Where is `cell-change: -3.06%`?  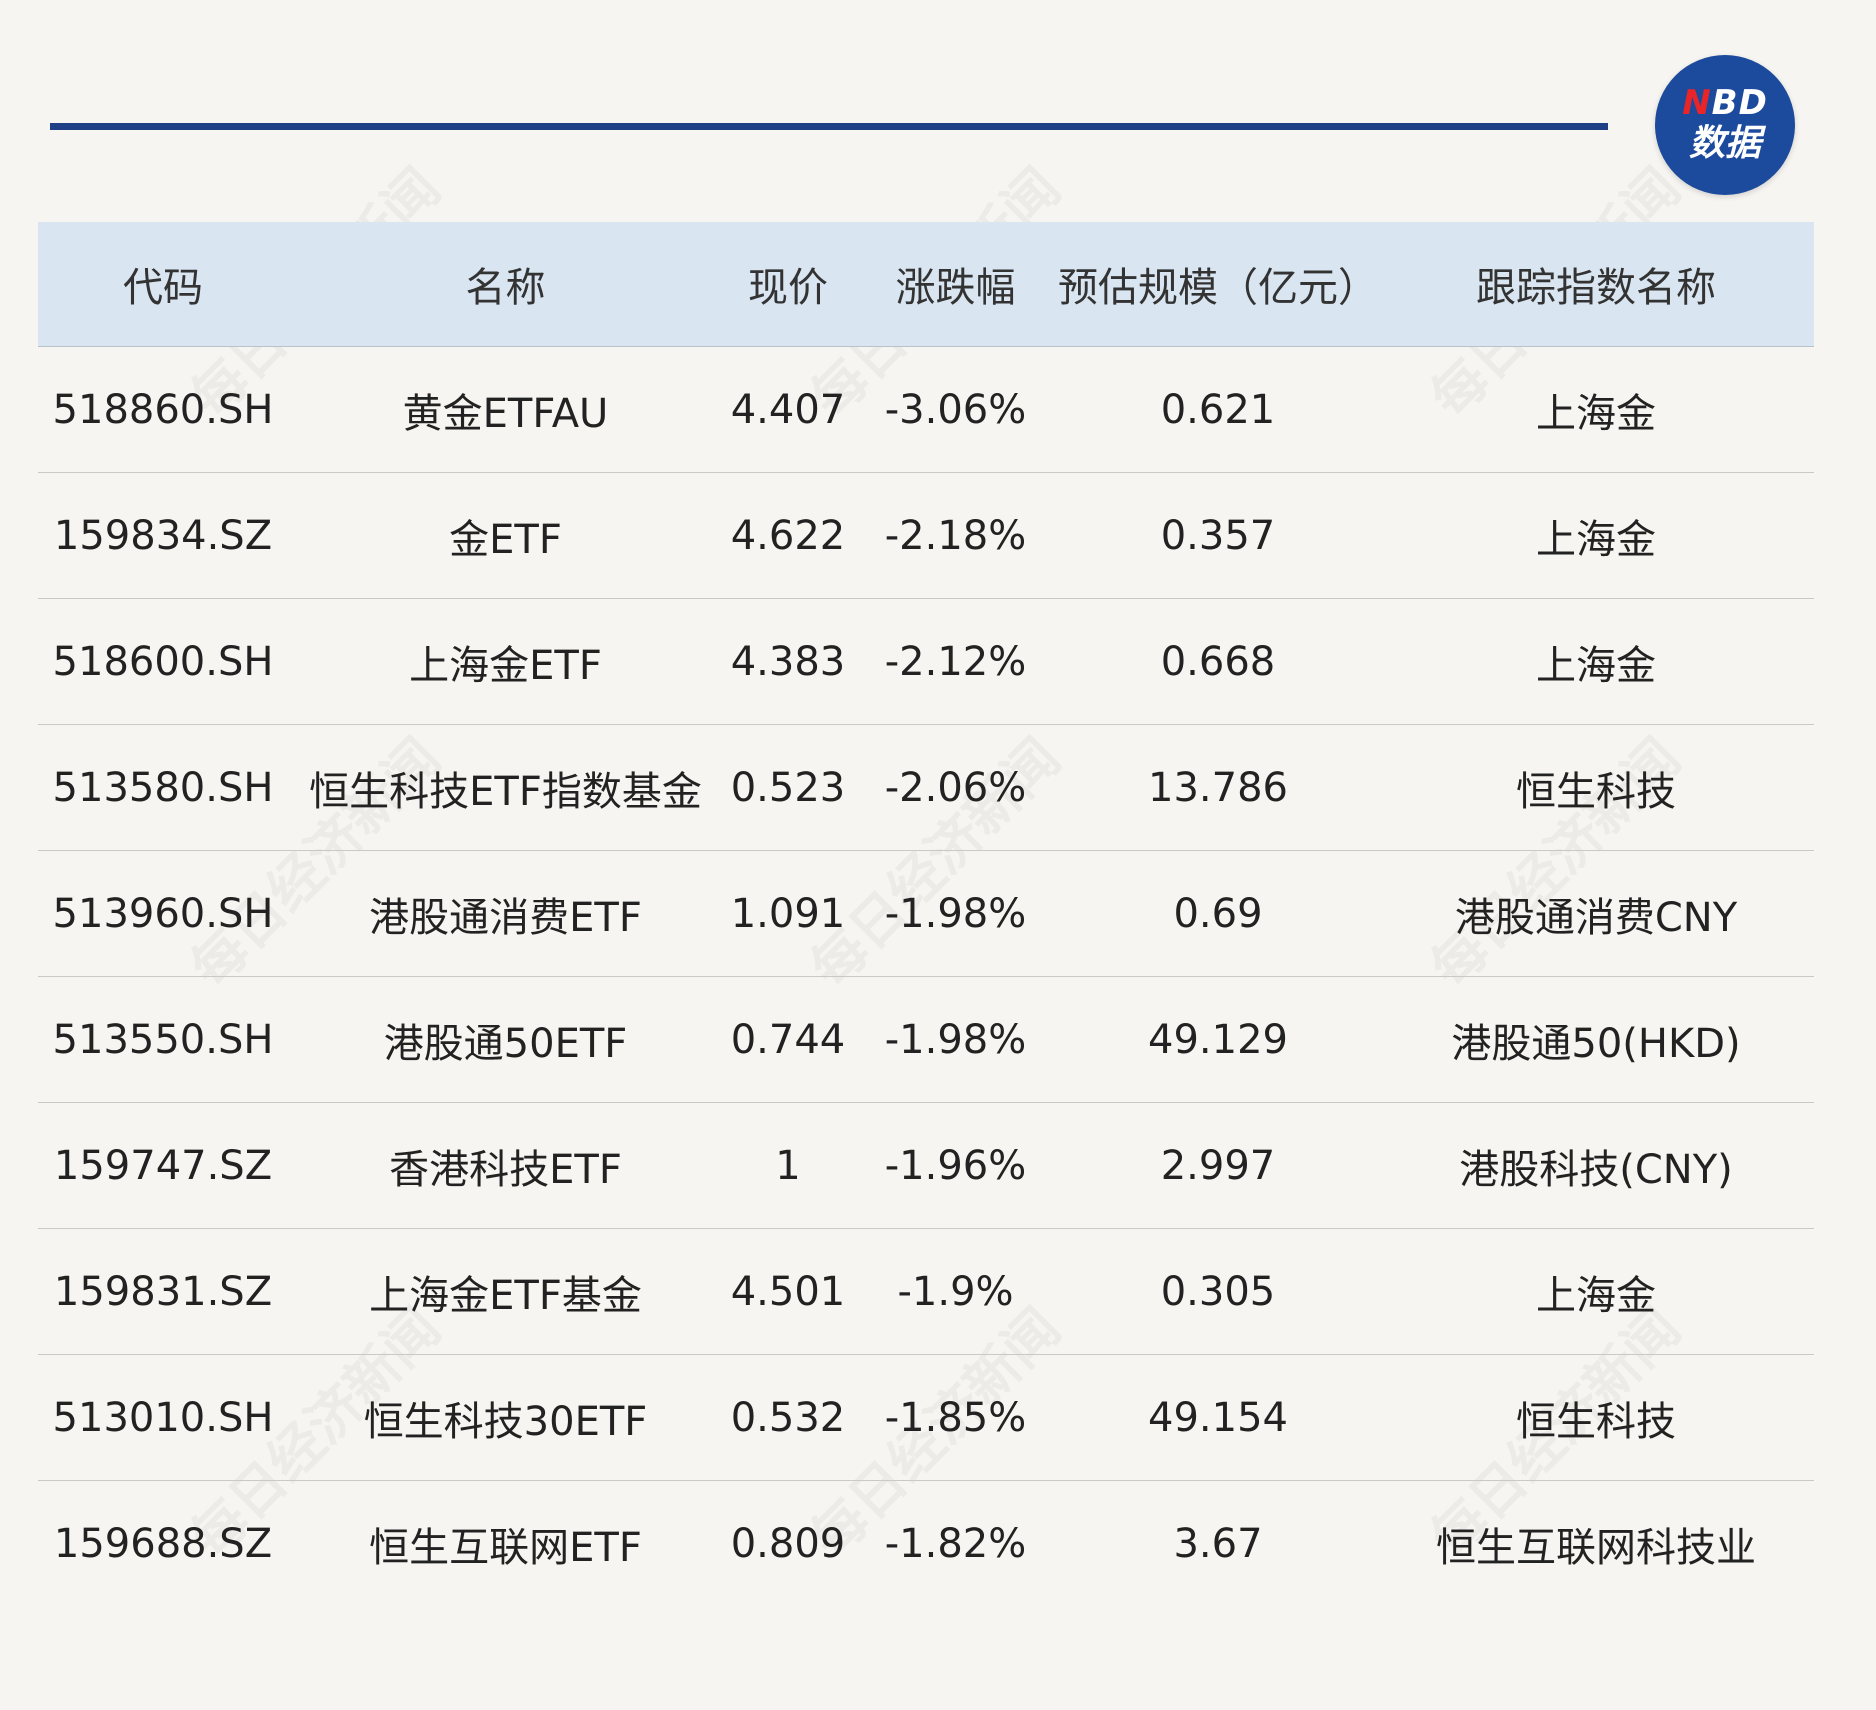 cell-change: -3.06% is located at coordinates (955, 409).